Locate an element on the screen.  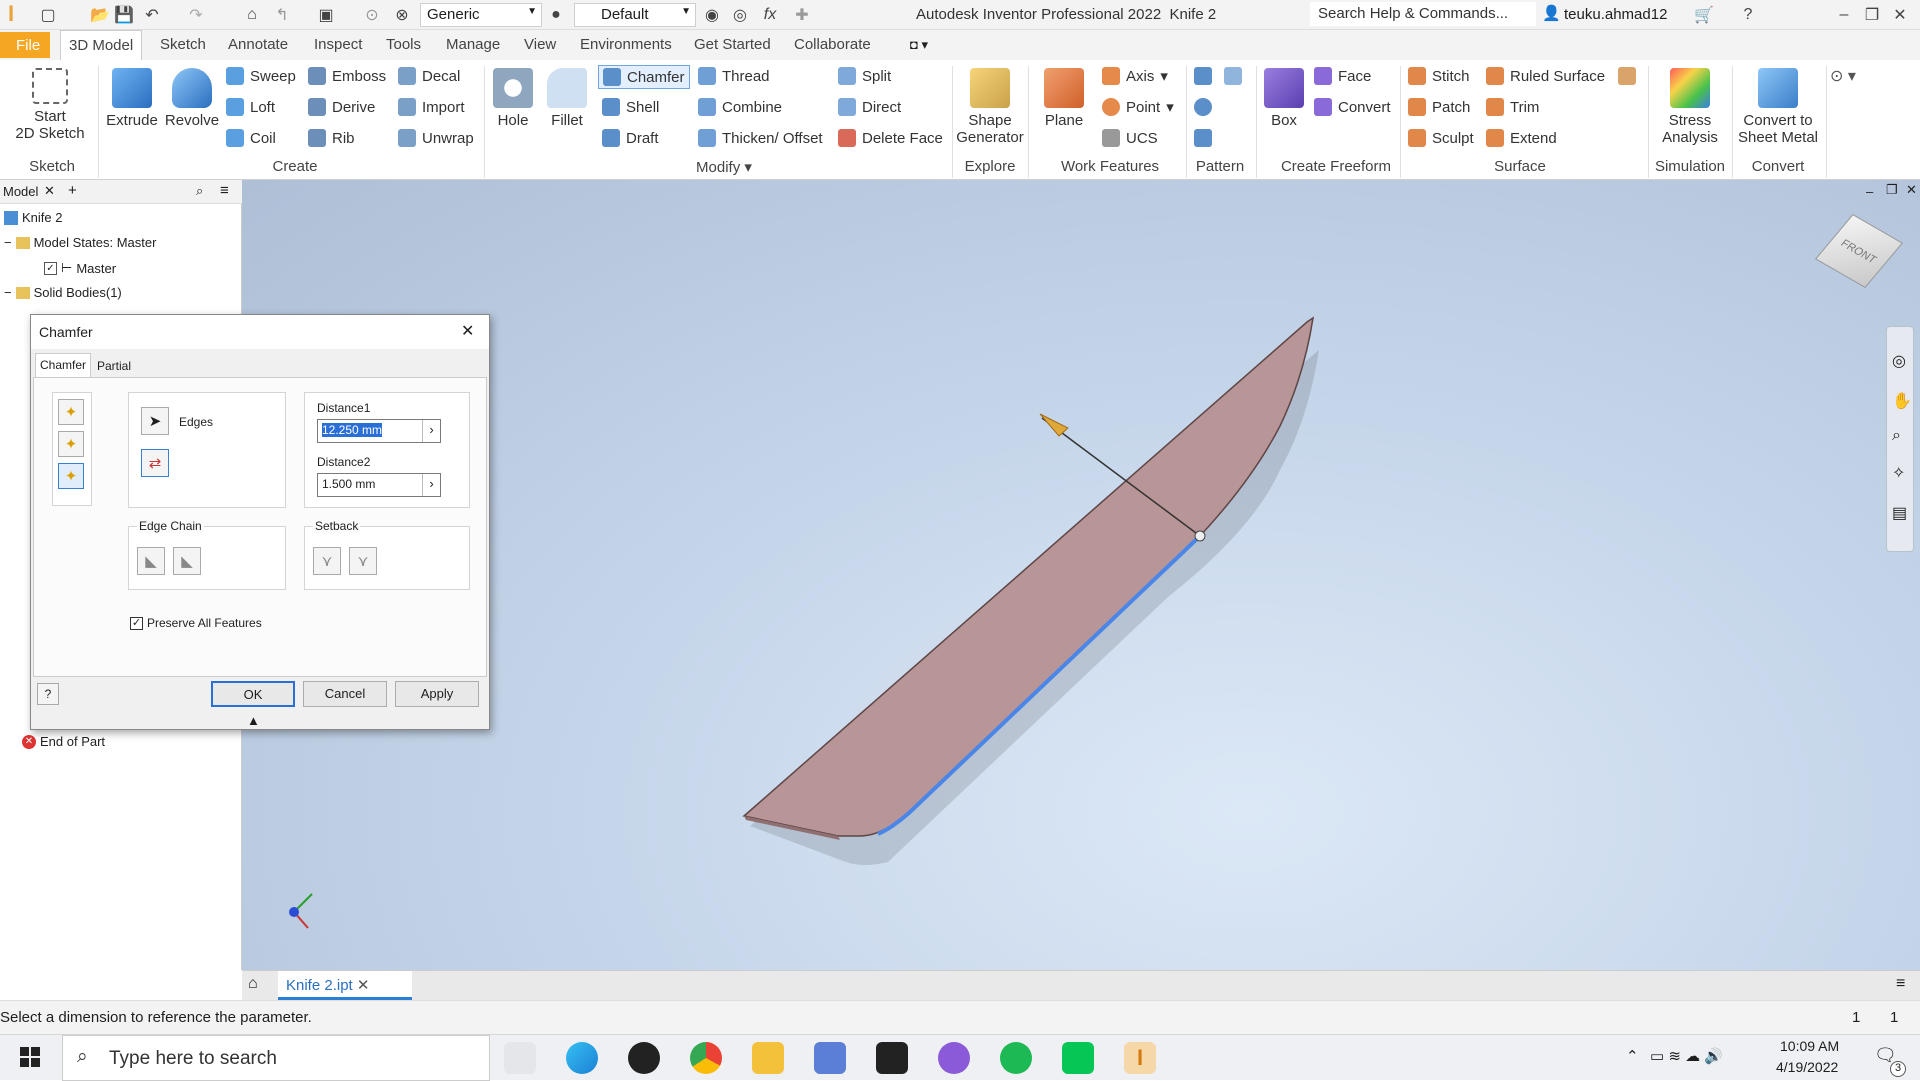
pan-icon: ✋ is located at coordinates (1902, 401).